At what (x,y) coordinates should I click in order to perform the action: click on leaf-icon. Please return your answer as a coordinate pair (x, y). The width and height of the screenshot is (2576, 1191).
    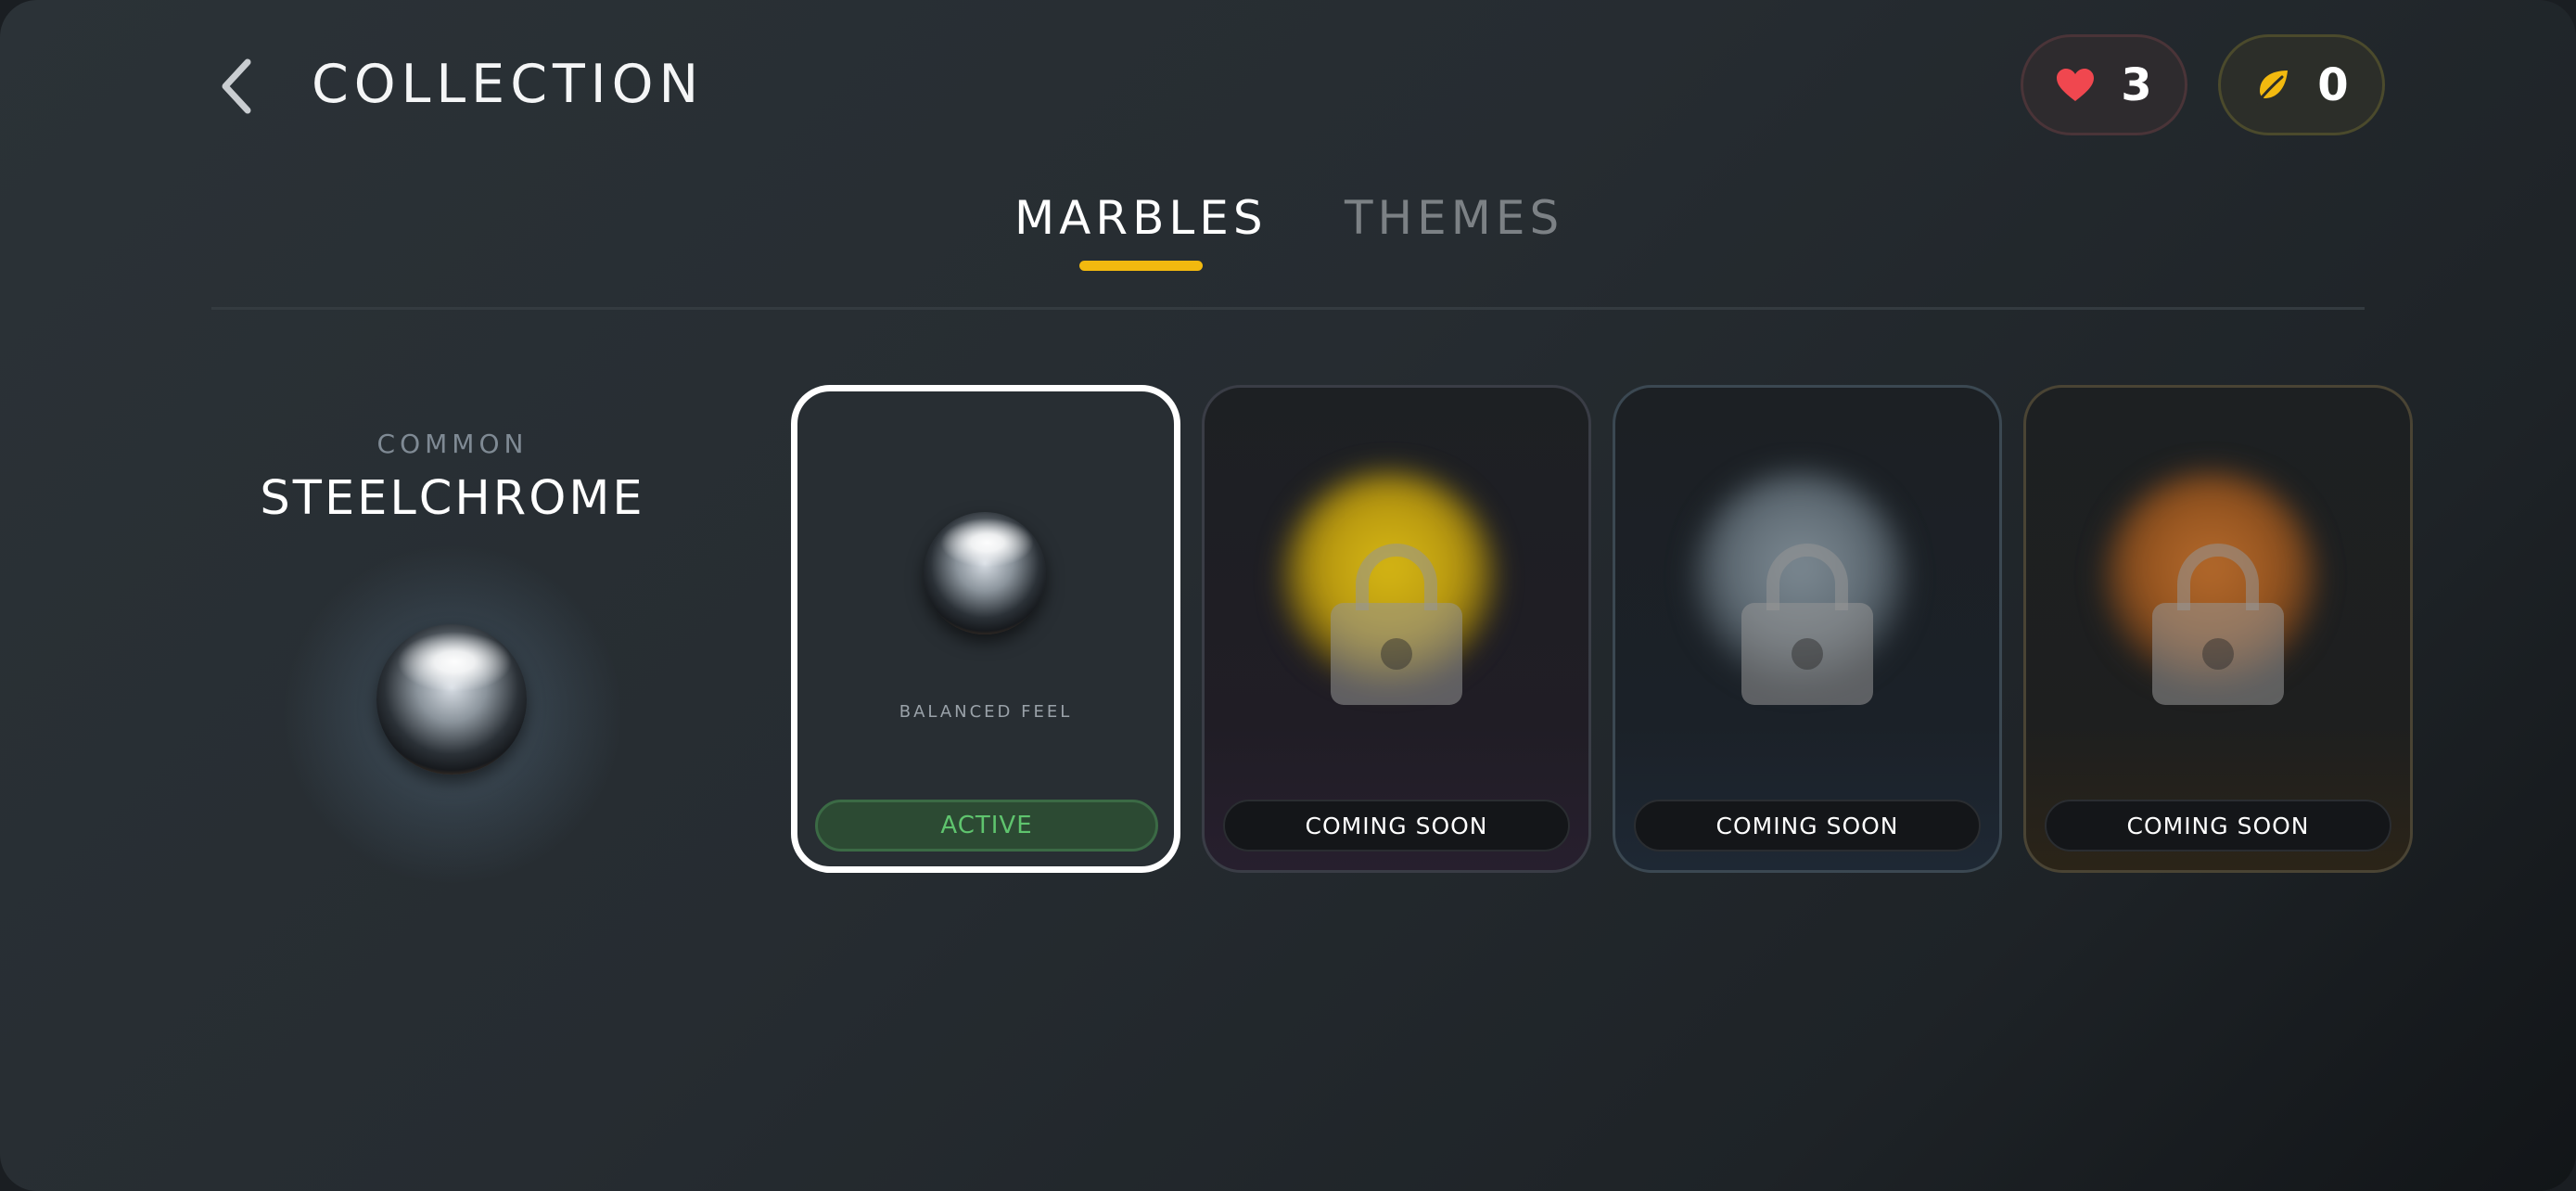
    Looking at the image, I should click on (2272, 85).